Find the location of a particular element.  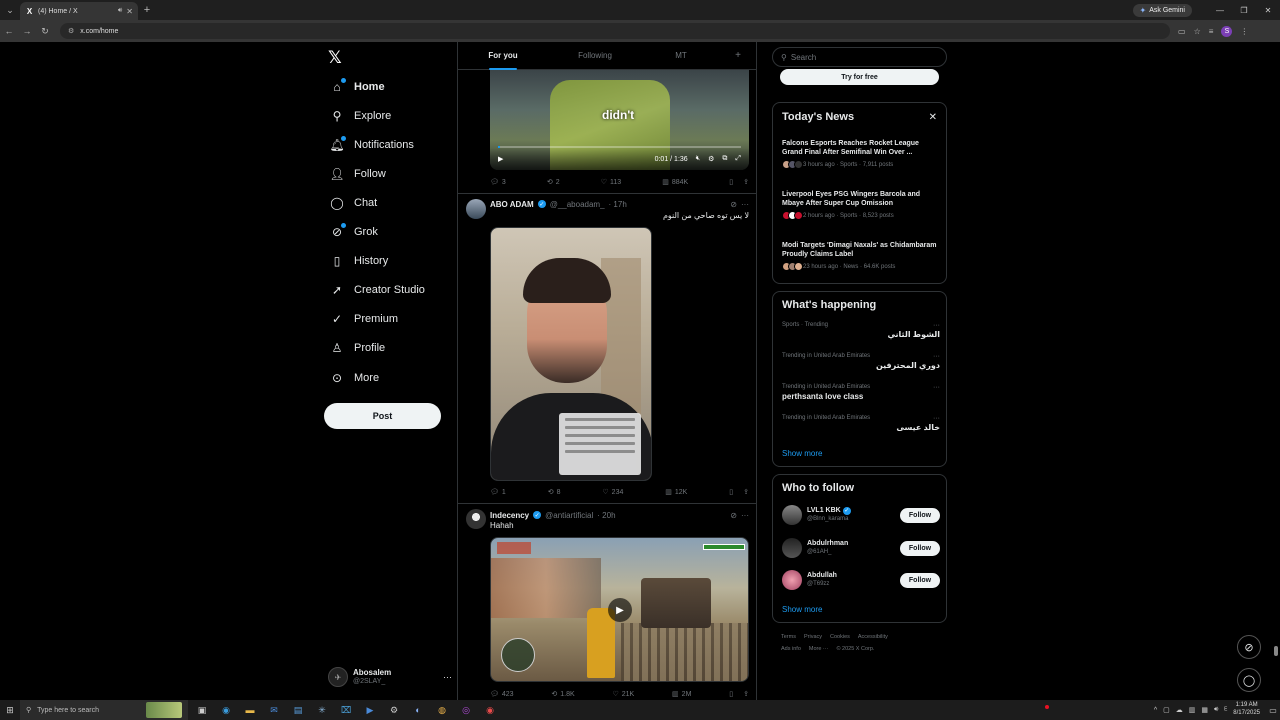

notification-center-icon: ▭ is located at coordinates (1273, 710).